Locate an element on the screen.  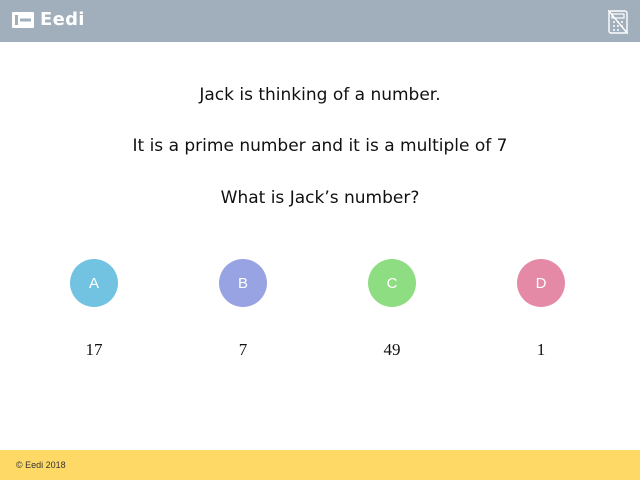
brand-logo: Eedi is located at coordinates (48, 20).